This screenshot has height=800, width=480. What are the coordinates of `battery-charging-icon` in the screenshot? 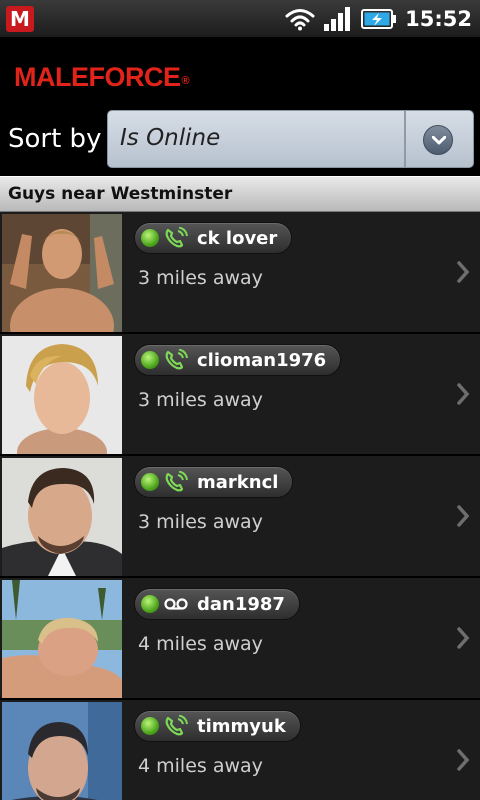 It's located at (379, 19).